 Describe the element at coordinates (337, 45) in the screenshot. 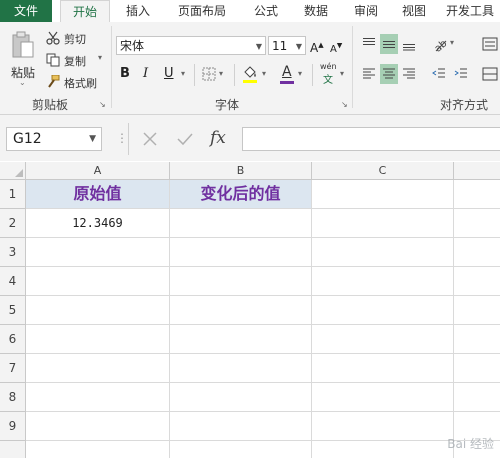

I see `decrease-font-size-button: A▼` at that location.